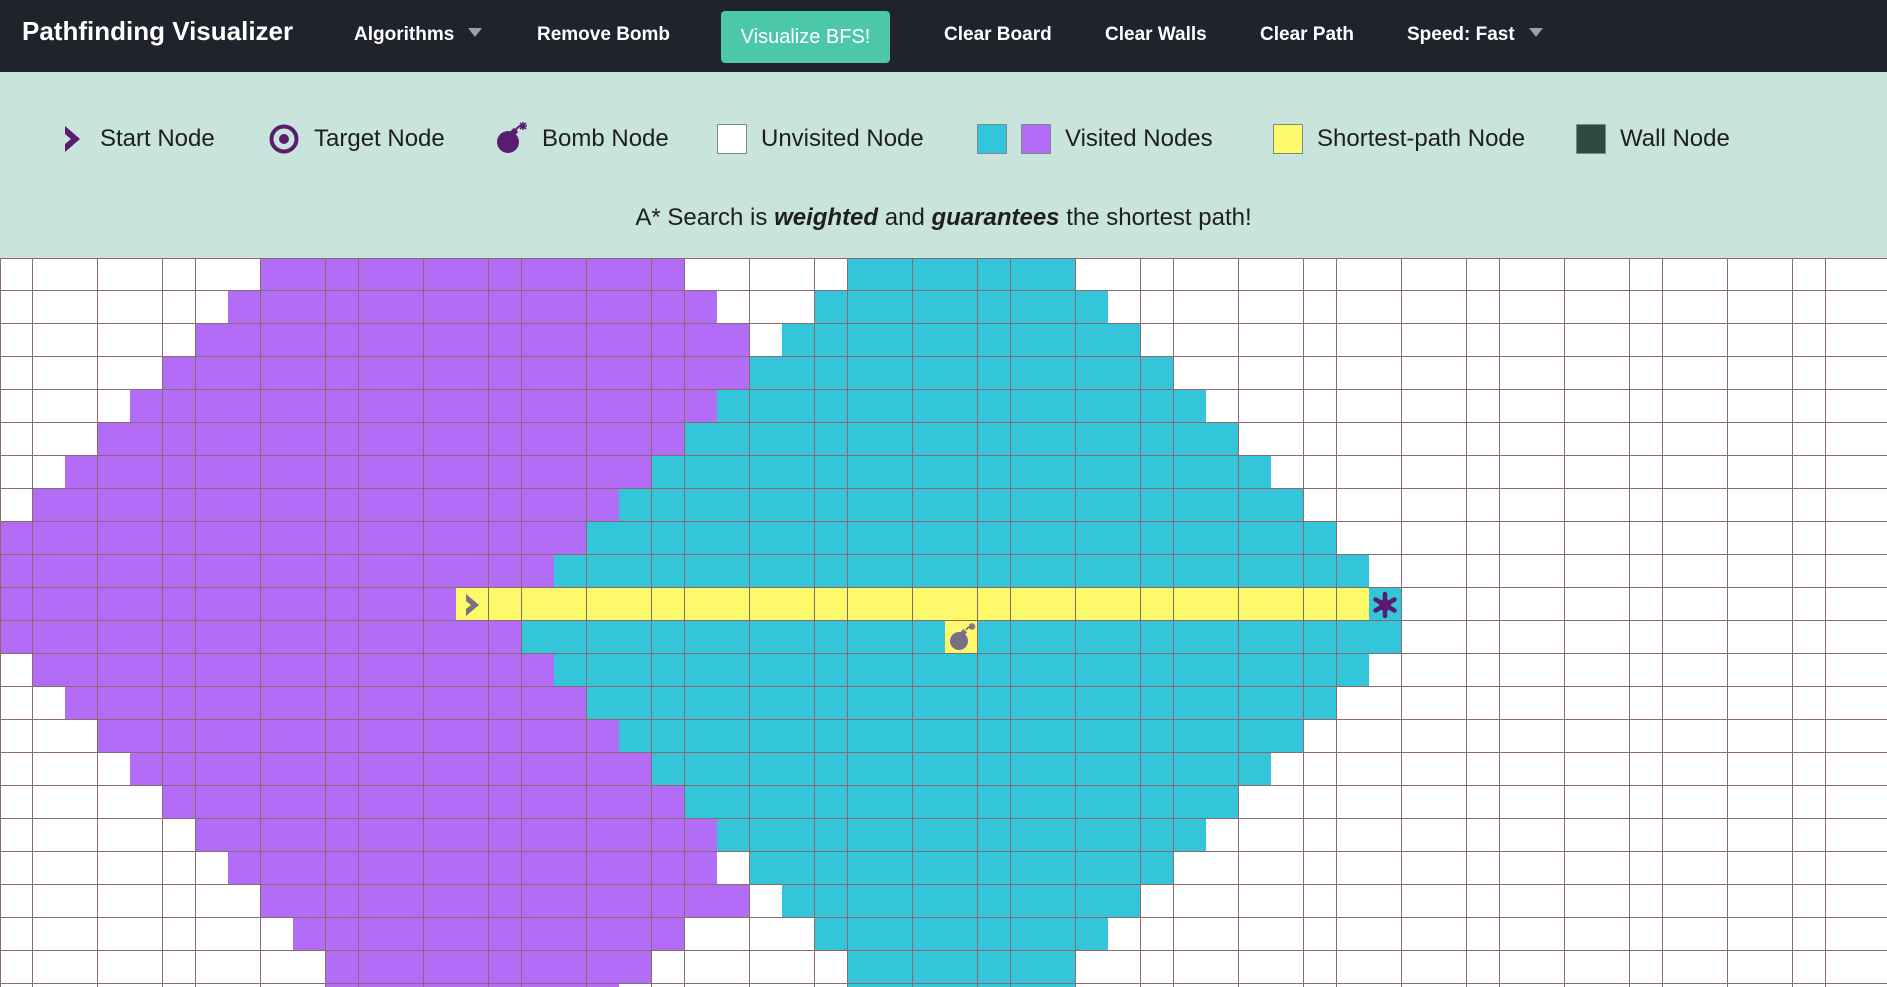 The height and width of the screenshot is (987, 1887). What do you see at coordinates (805, 37) in the screenshot?
I see `visualize-button: Visualize BFS!` at bounding box center [805, 37].